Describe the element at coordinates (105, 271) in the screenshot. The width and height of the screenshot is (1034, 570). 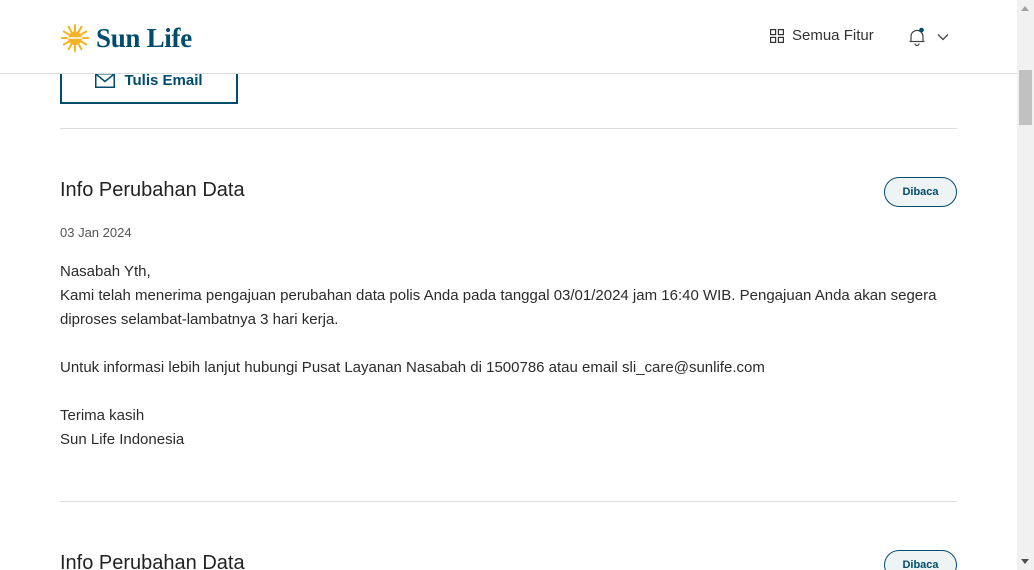
I see `message-greeting: Nasabah Yth,` at that location.